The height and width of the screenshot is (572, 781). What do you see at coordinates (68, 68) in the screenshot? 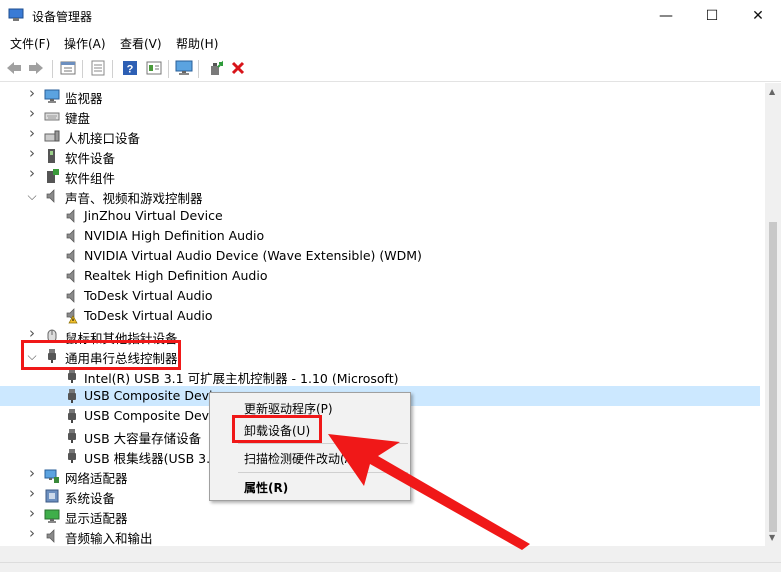
I see `properties-icon` at bounding box center [68, 68].